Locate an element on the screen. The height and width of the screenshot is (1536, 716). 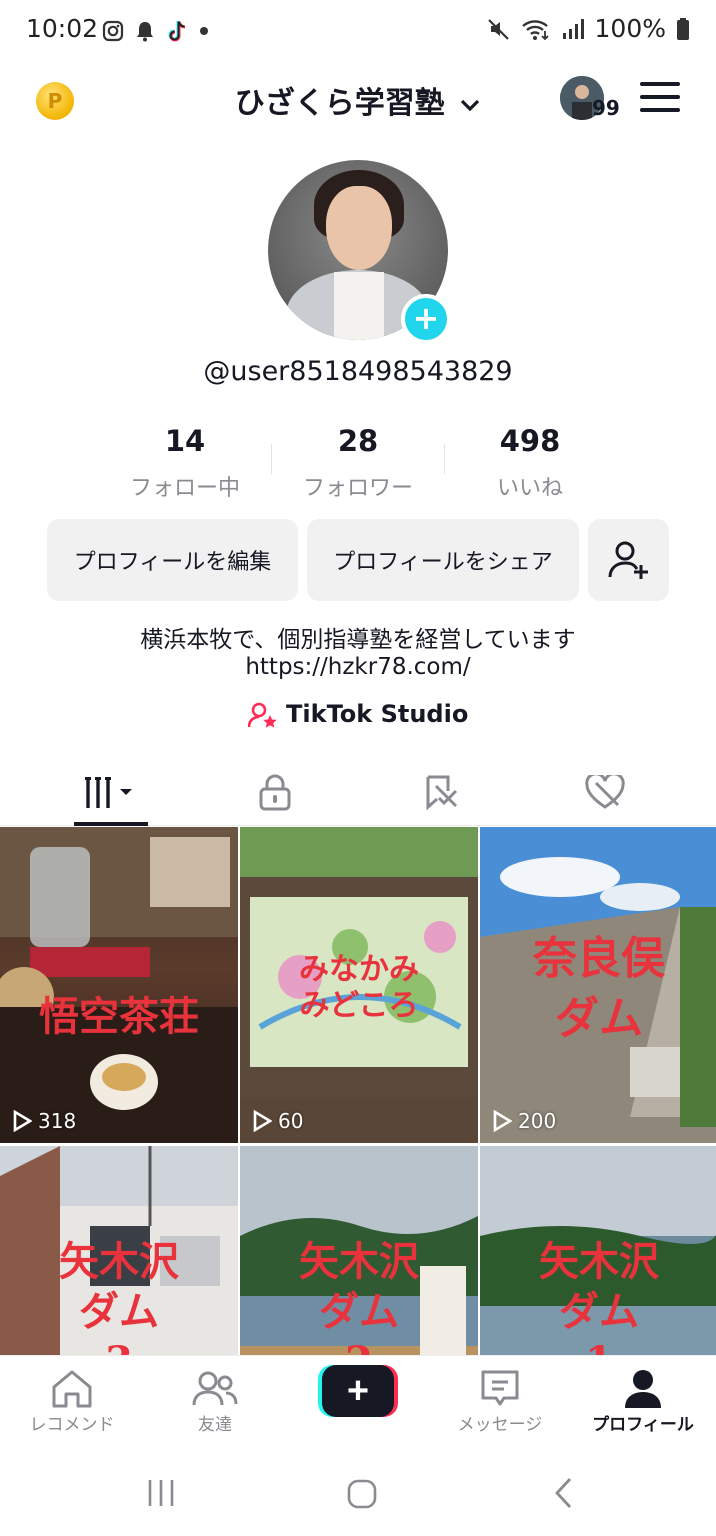
tab-videos is located at coordinates (110, 793).